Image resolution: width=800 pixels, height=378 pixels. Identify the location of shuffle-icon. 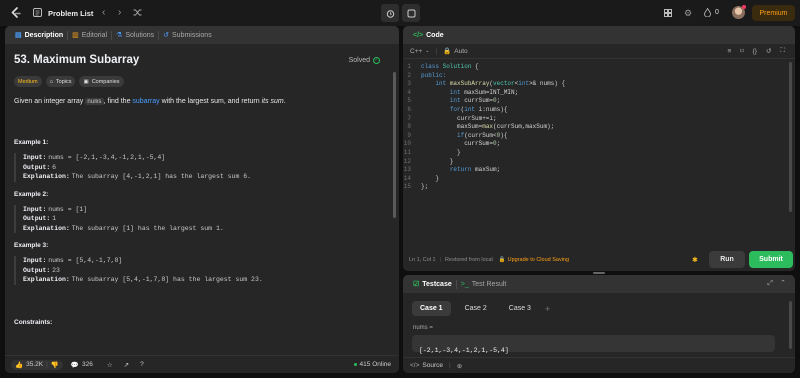
(137, 12).